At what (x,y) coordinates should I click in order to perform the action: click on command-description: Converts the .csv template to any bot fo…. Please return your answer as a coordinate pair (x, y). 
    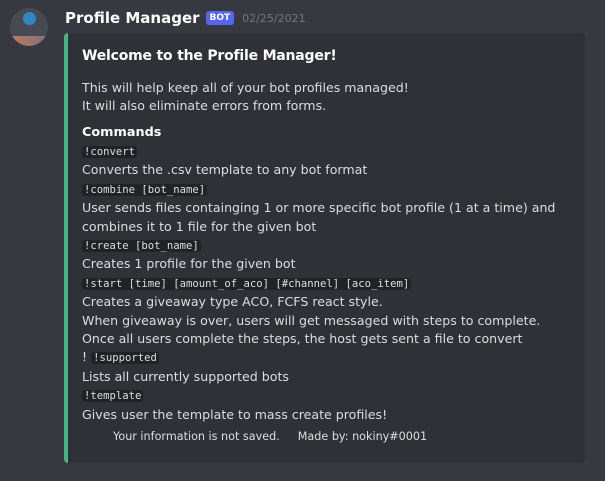
    Looking at the image, I should click on (225, 170).